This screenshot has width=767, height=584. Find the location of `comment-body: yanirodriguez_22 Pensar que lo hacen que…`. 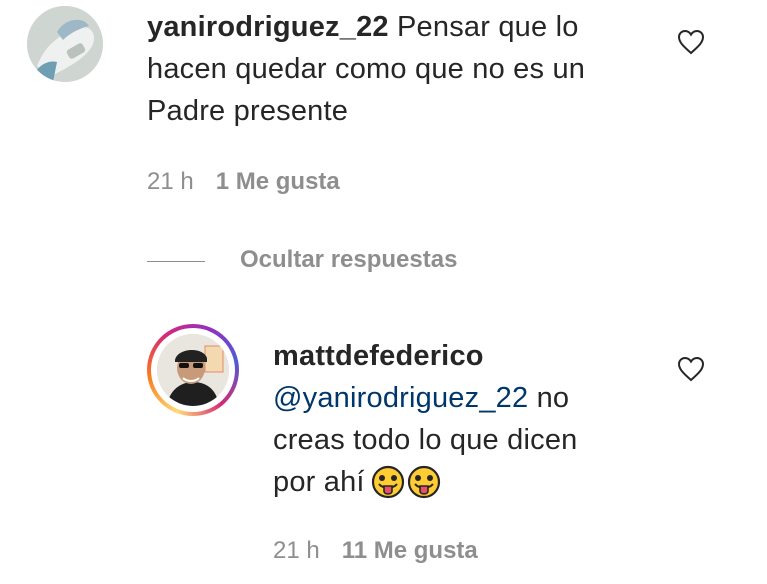

comment-body: yanirodriguez_22 Pensar que lo hacen que… is located at coordinates (397, 69).